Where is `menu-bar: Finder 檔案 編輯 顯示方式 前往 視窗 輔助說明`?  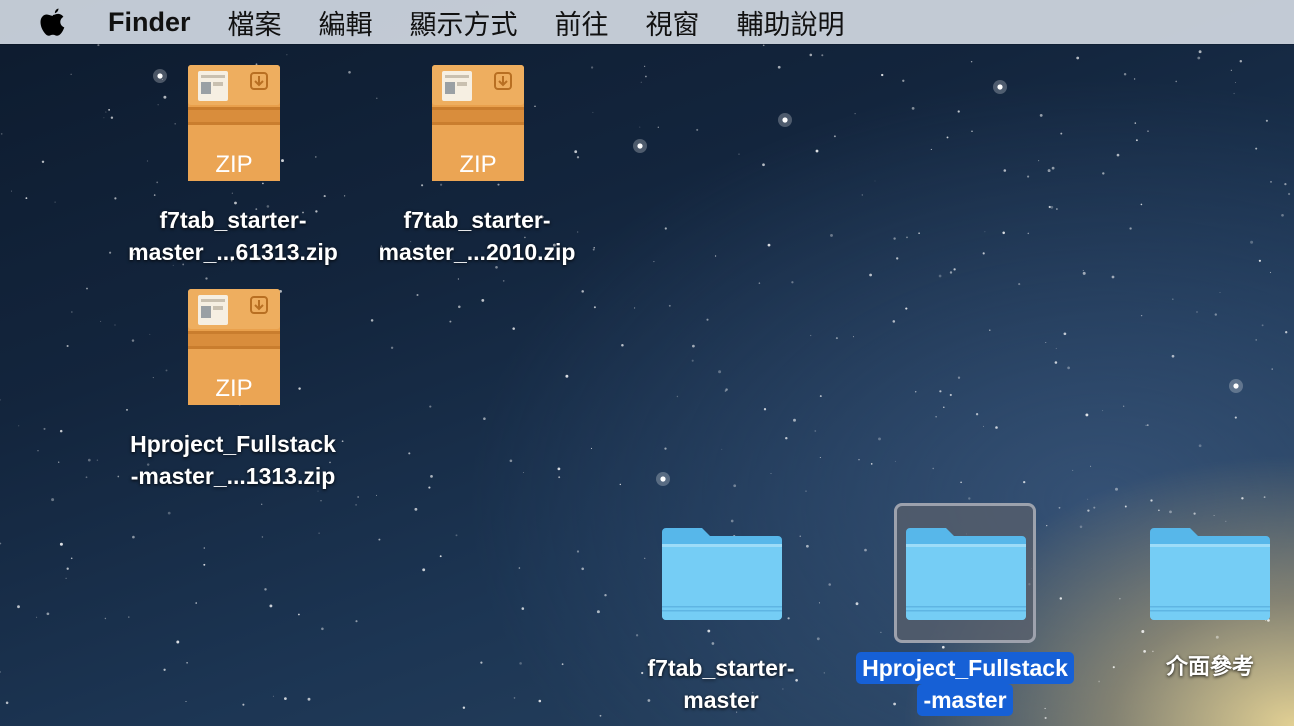 menu-bar: Finder 檔案 編輯 顯示方式 前往 視窗 輔助說明 is located at coordinates (647, 22).